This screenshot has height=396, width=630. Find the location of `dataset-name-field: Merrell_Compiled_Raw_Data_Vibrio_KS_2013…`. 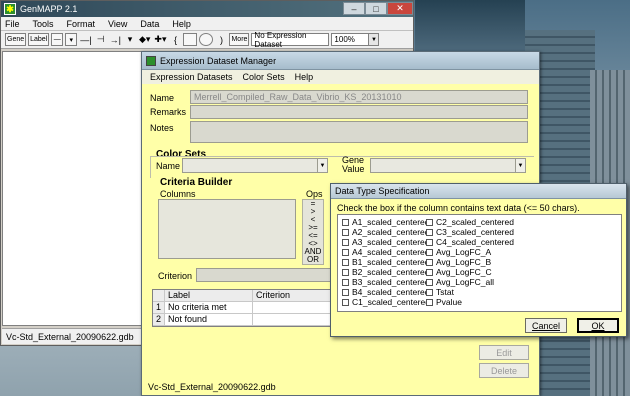

dataset-name-field: Merrell_Compiled_Raw_Data_Vibrio_KS_2013… is located at coordinates (359, 97).